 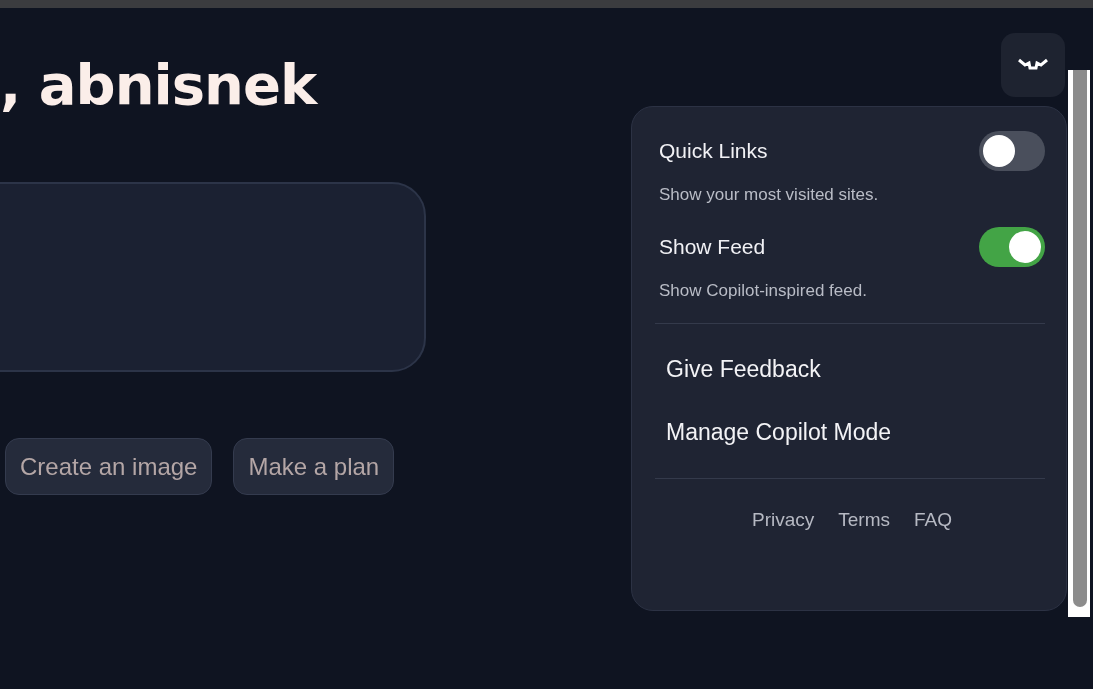 What do you see at coordinates (769, 195) in the screenshot?
I see `setting-description: Show your most visited sites.` at bounding box center [769, 195].